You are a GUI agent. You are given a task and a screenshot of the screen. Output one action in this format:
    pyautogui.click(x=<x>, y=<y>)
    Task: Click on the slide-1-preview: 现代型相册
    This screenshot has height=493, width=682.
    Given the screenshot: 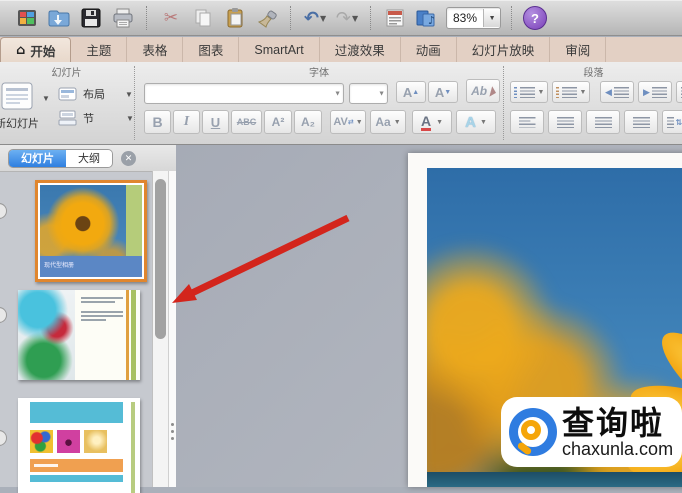 What is the action you would take?
    pyautogui.click(x=91, y=231)
    